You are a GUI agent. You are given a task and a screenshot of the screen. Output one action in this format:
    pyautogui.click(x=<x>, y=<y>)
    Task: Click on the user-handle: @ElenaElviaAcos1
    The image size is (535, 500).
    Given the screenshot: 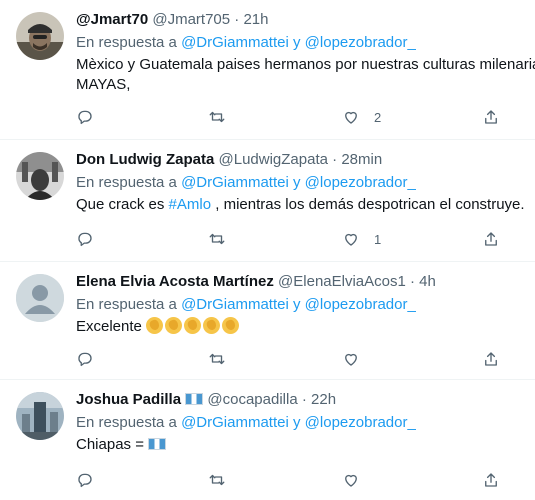 What is the action you would take?
    pyautogui.click(x=342, y=281)
    